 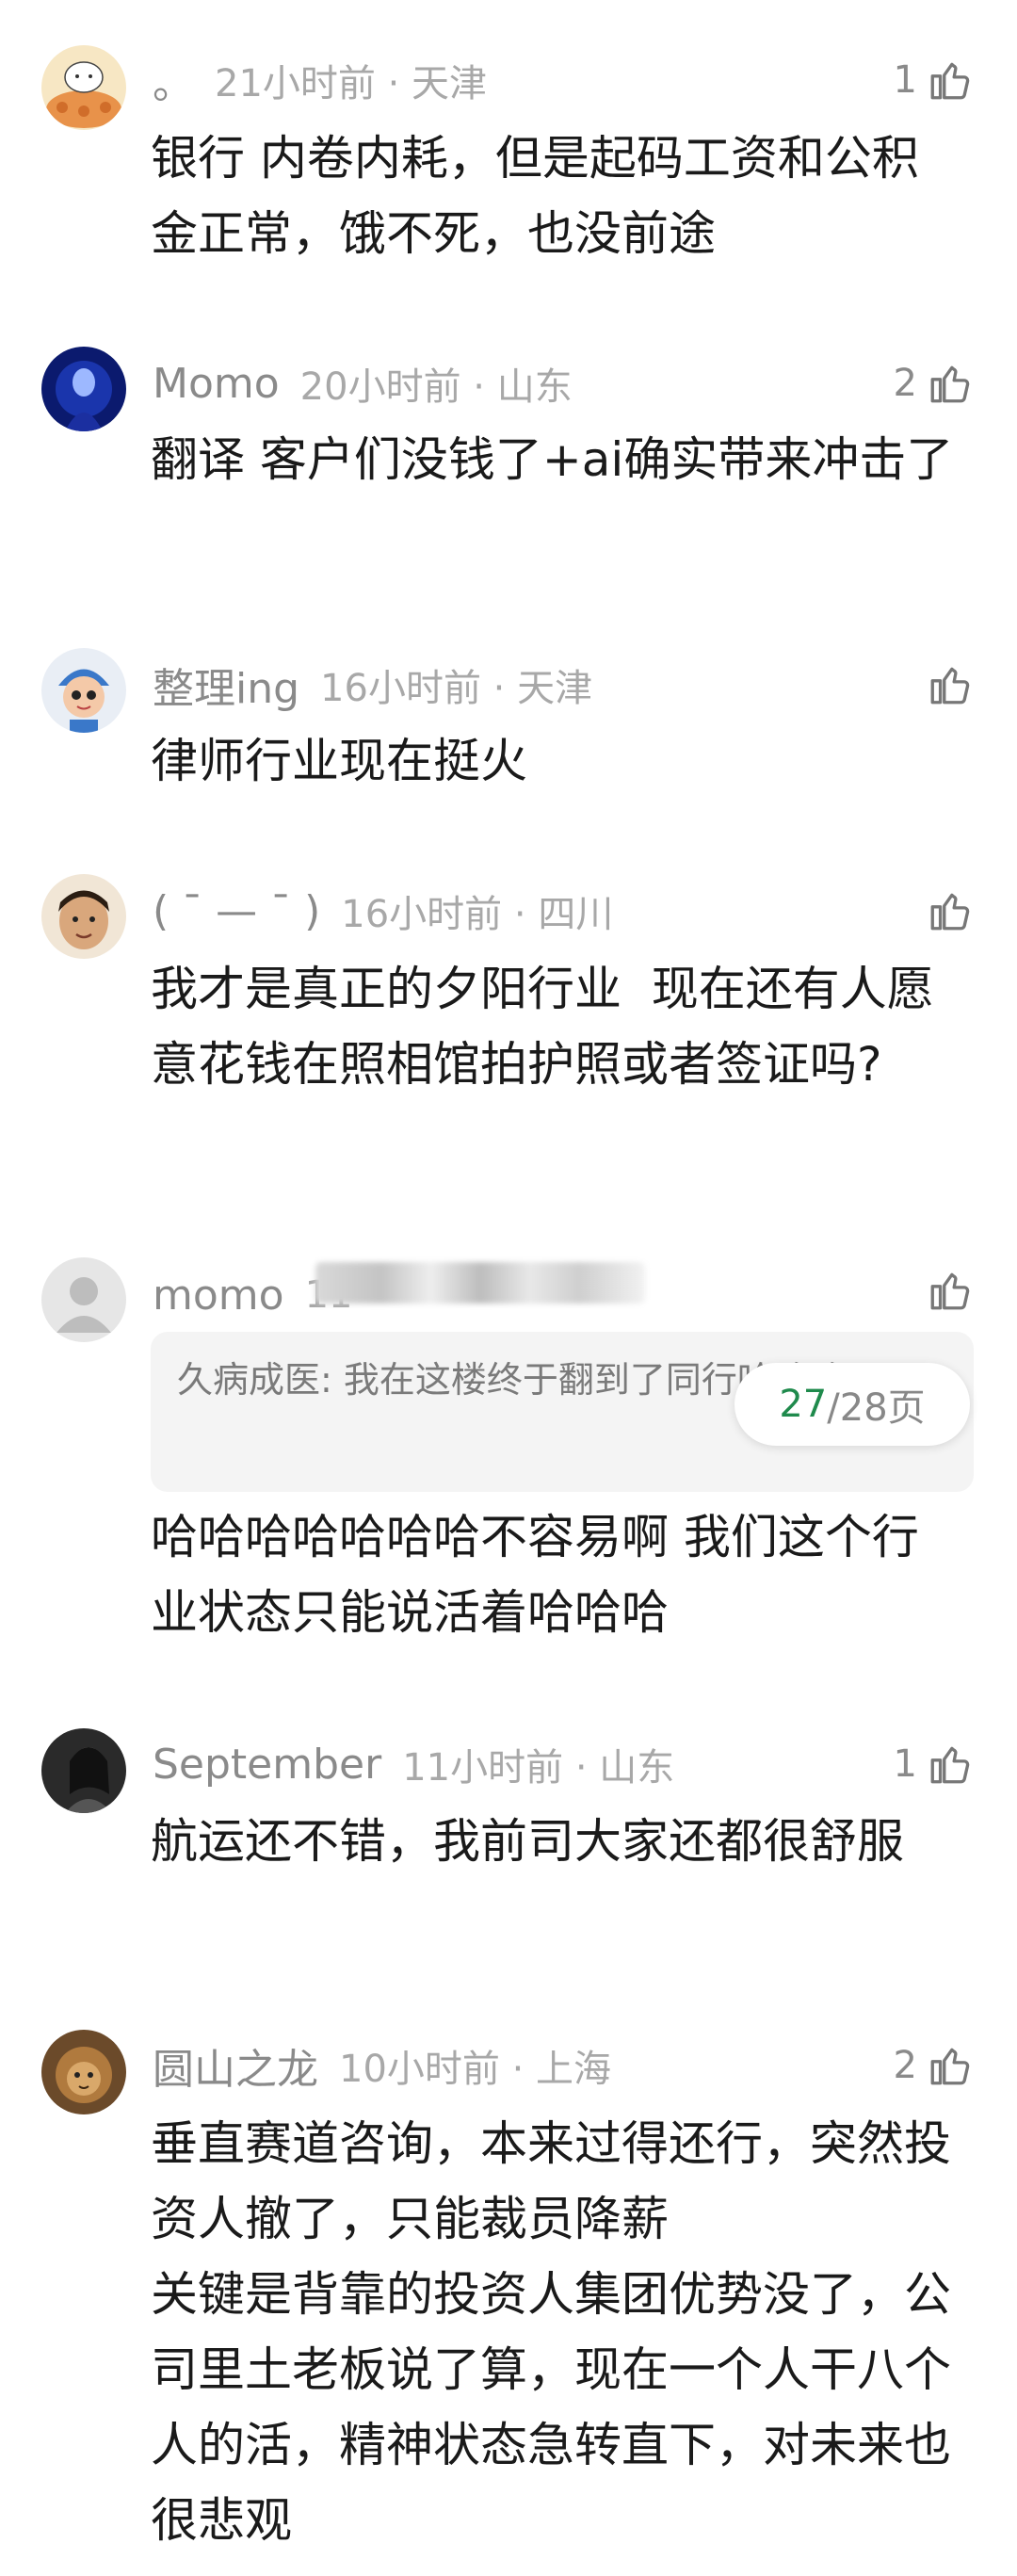 What do you see at coordinates (876, 1408) in the screenshot?
I see `total-pages: /28页` at bounding box center [876, 1408].